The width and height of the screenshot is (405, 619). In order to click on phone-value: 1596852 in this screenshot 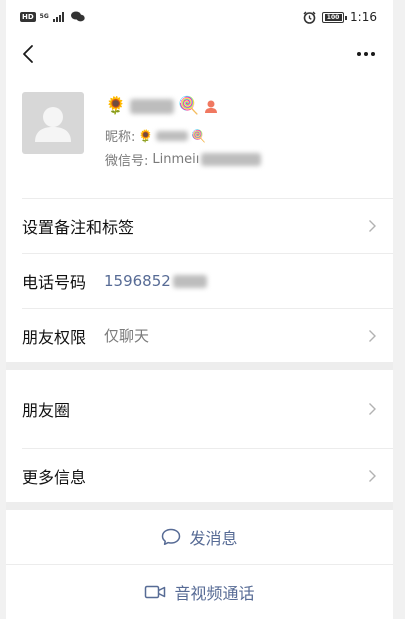, I will do `click(137, 281)`.